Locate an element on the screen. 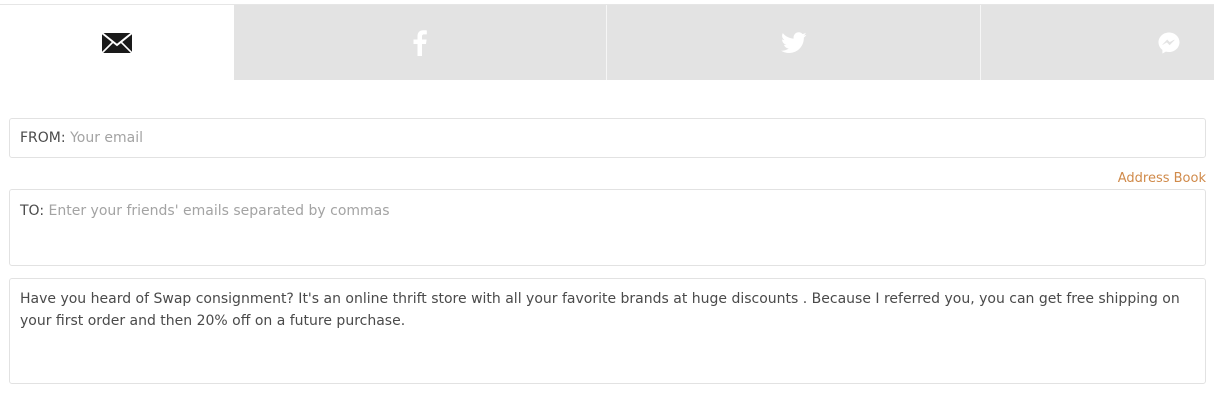  tab-facebook is located at coordinates (420, 42).